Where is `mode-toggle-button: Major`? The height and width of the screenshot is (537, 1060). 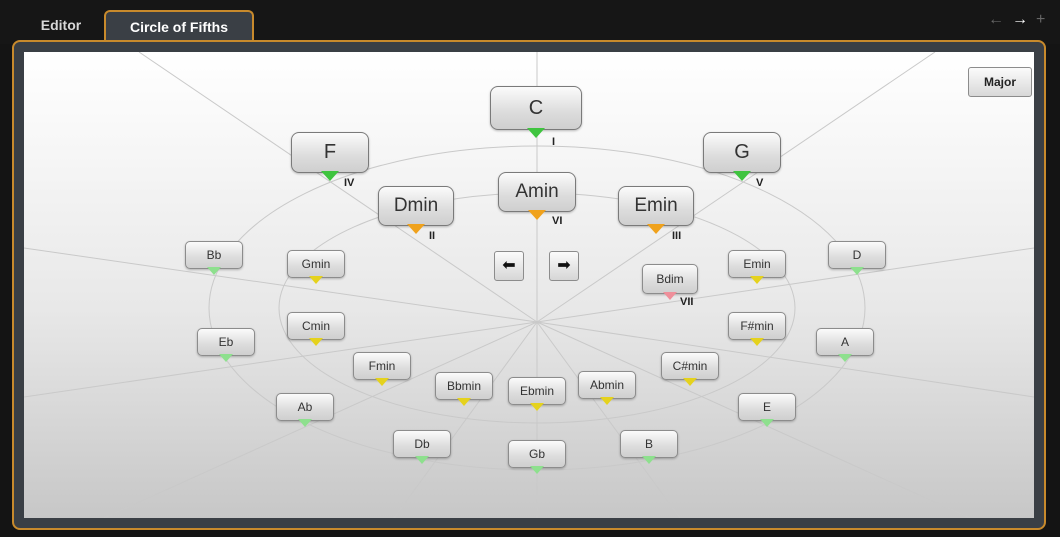
mode-toggle-button: Major is located at coordinates (1000, 82).